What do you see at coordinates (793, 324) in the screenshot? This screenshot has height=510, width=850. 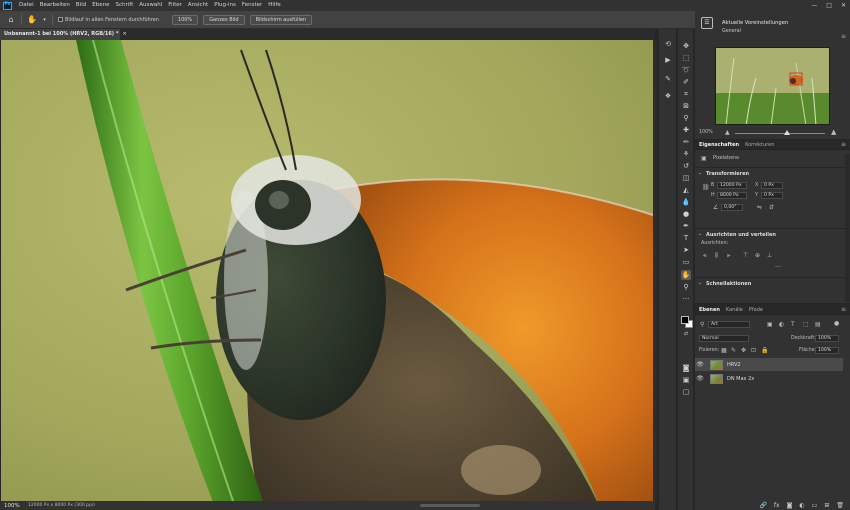 I see `filter-type-icon: T` at bounding box center [793, 324].